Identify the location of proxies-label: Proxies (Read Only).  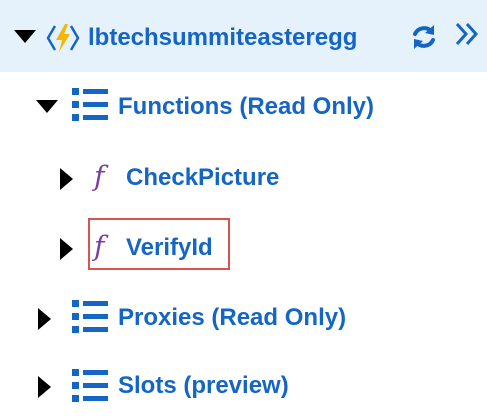
(232, 317).